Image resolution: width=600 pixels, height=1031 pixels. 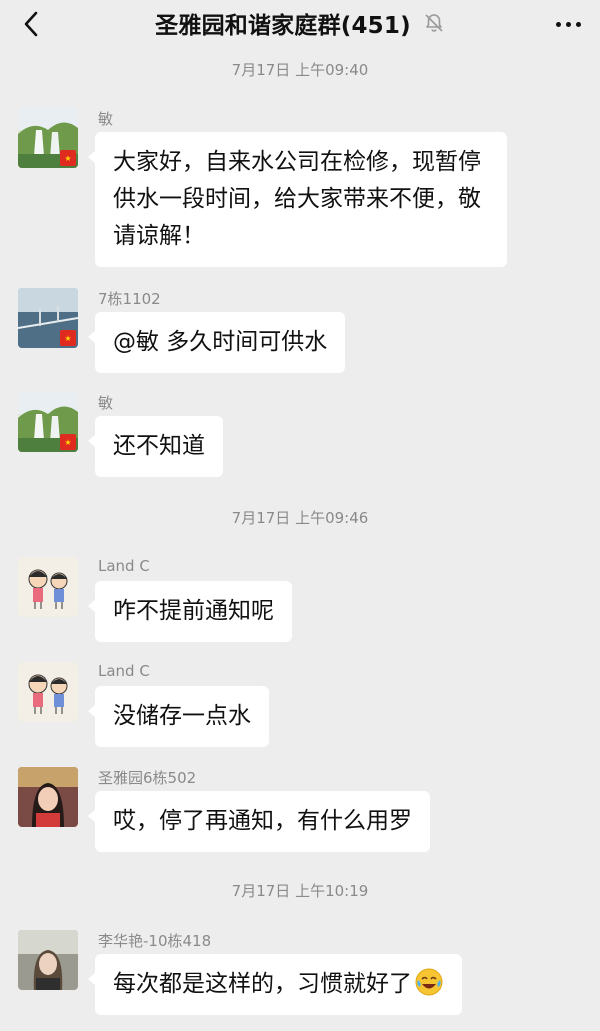 I want to click on message-bubble: 还不知道, so click(x=155, y=446).